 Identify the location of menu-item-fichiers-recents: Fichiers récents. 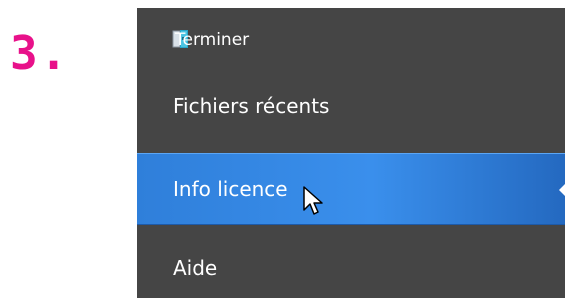
(351, 106).